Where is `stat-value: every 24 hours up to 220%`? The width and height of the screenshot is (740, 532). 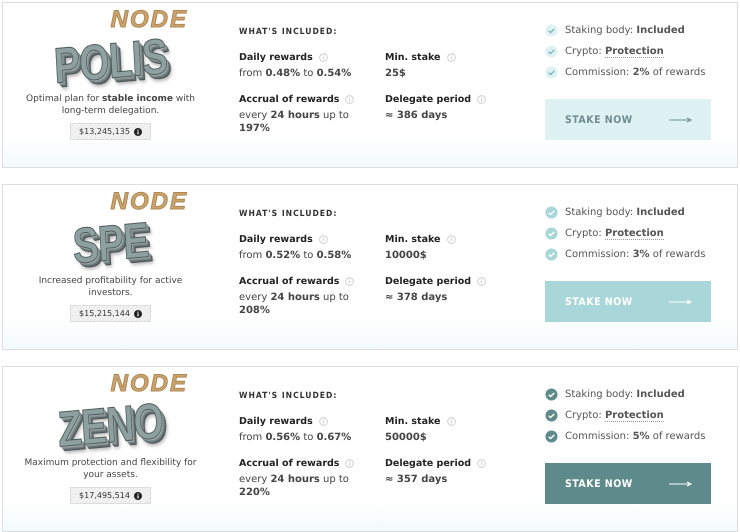
stat-value: every 24 hours up to 220% is located at coordinates (294, 486).